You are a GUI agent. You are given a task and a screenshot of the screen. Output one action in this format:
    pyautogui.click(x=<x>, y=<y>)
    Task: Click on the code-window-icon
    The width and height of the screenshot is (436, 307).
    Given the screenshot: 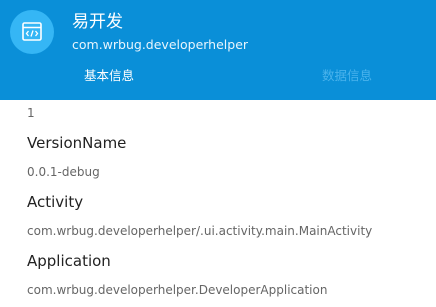 What is the action you would take?
    pyautogui.click(x=32, y=31)
    